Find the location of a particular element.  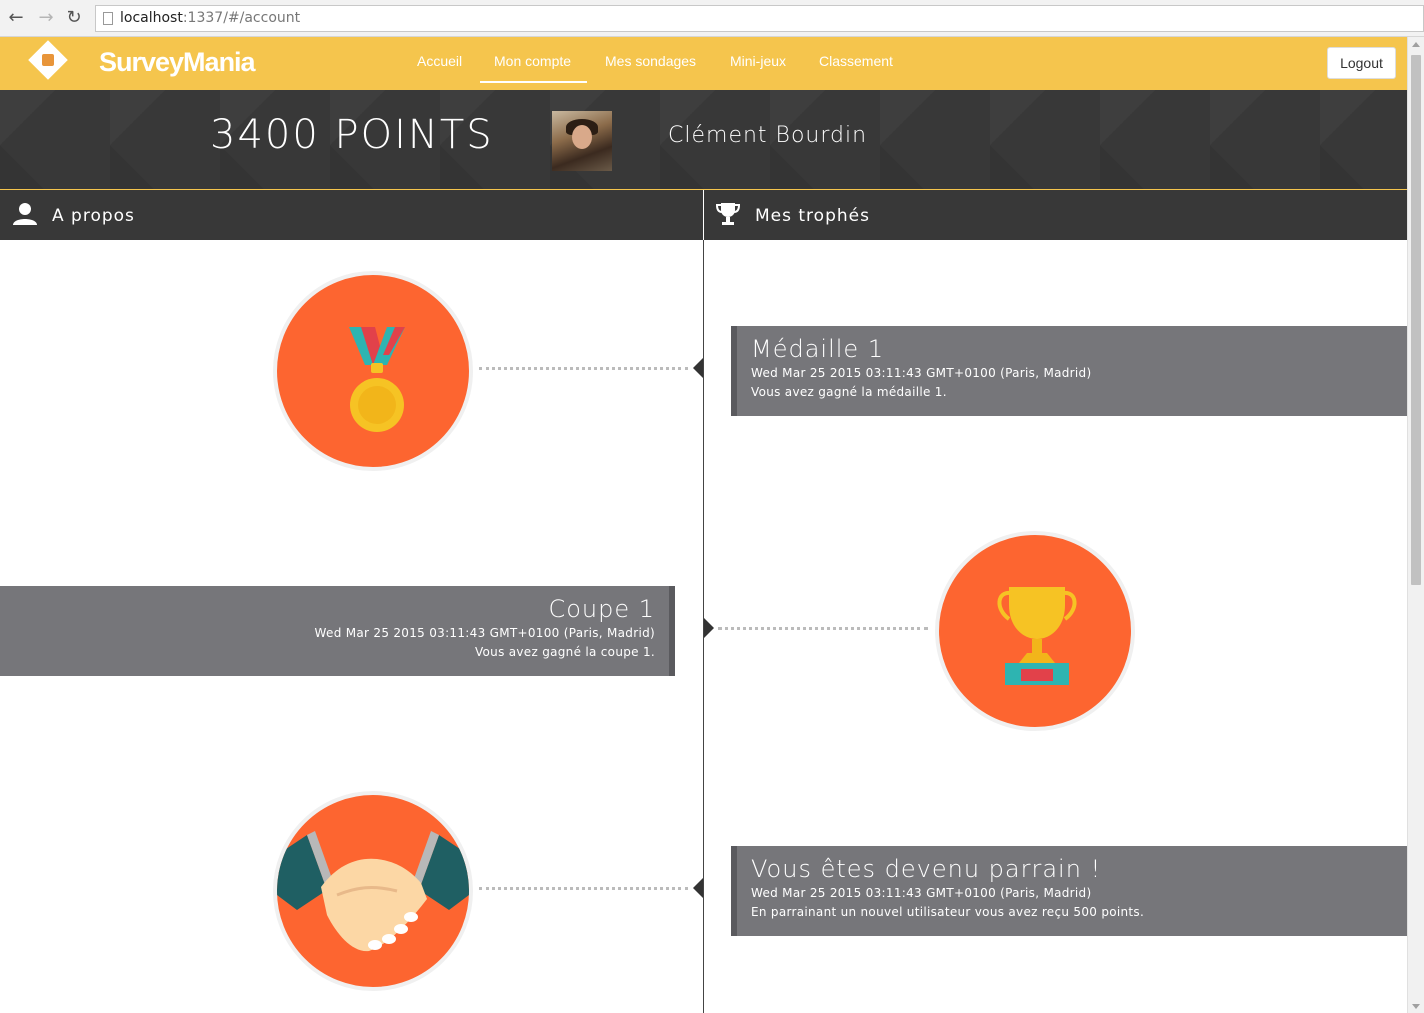

medal-badge is located at coordinates (373, 371).